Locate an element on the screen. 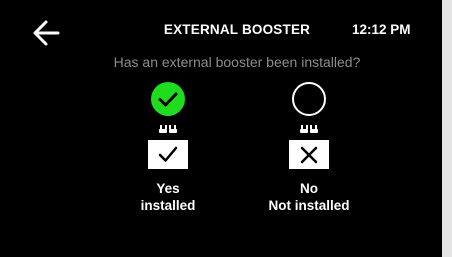 This screenshot has width=452, height=257. question-text: Has an external booster been installed? is located at coordinates (237, 62).